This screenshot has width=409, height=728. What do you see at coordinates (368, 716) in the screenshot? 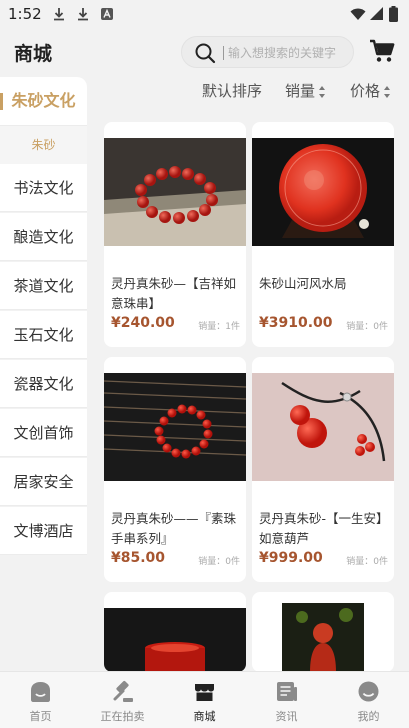
I see `tab-label: 我的` at bounding box center [368, 716].